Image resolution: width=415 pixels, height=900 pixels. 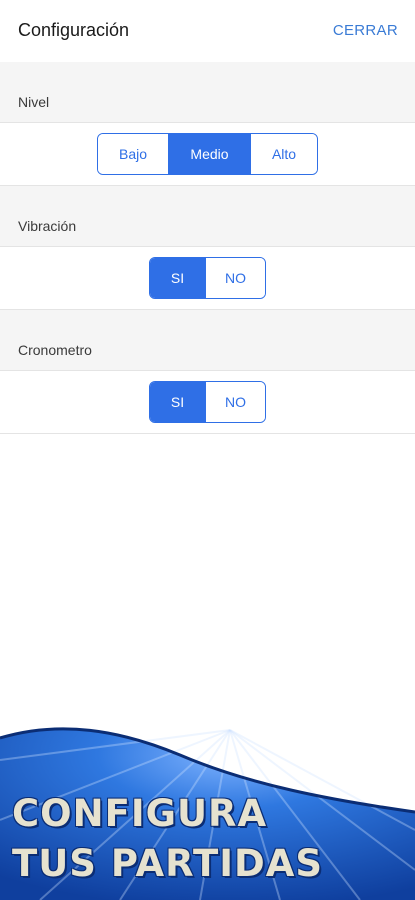 What do you see at coordinates (167, 863) in the screenshot?
I see `promo-title-line-2: TUS PARTIDAS` at bounding box center [167, 863].